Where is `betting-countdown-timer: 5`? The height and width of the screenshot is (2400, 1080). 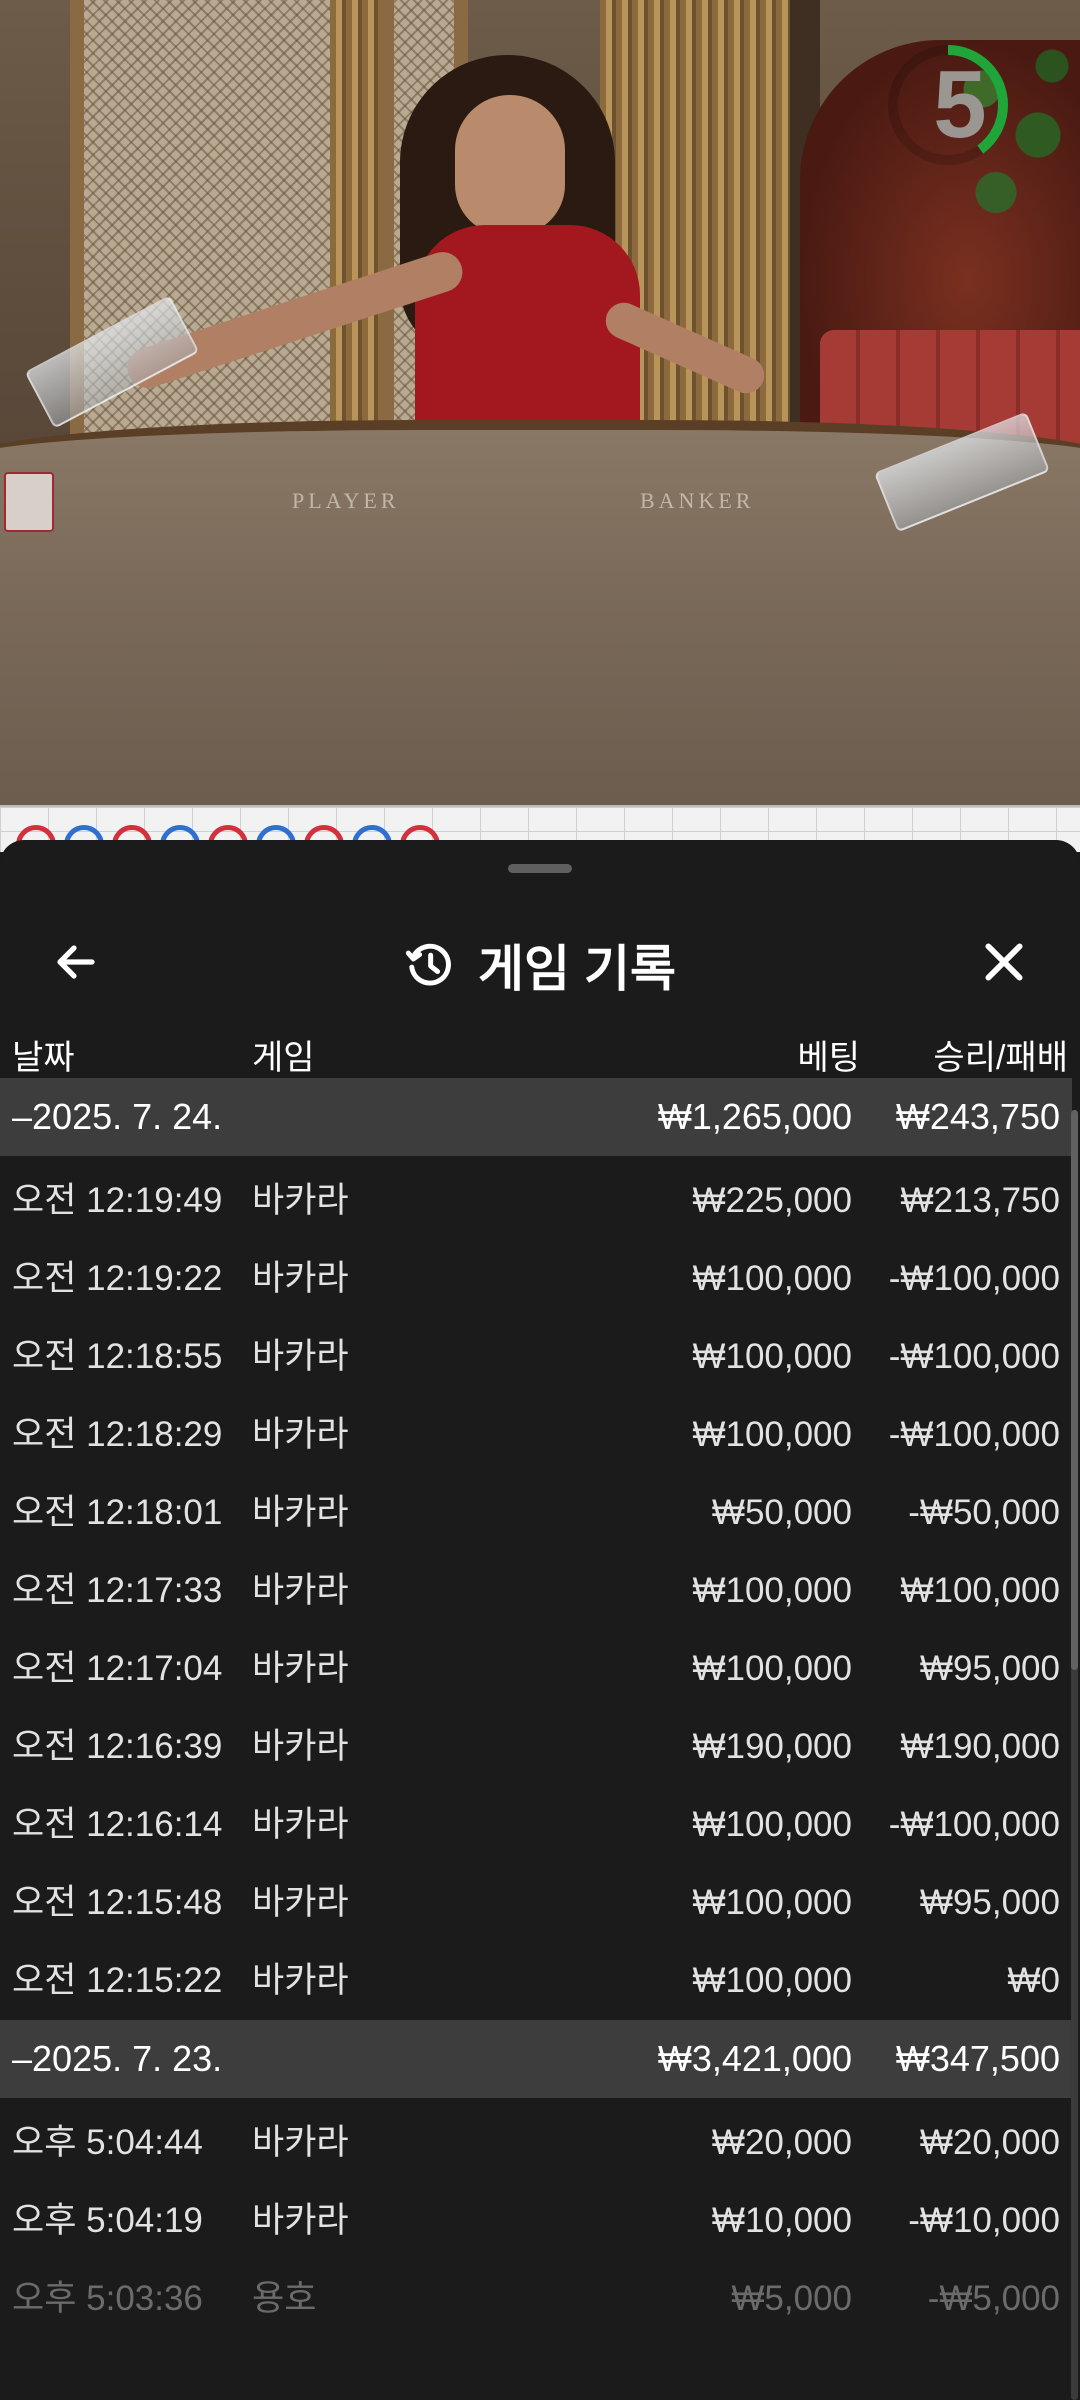 betting-countdown-timer: 5 is located at coordinates (961, 105).